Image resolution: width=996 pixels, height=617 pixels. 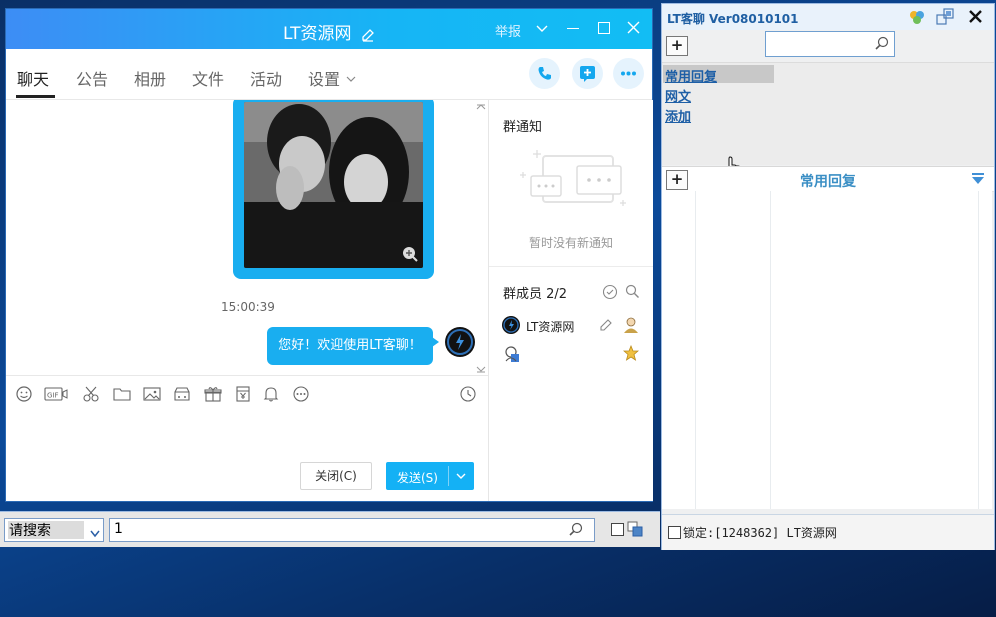 What do you see at coordinates (54, 530) in the screenshot?
I see `search-scope-select: 请搜索` at bounding box center [54, 530].